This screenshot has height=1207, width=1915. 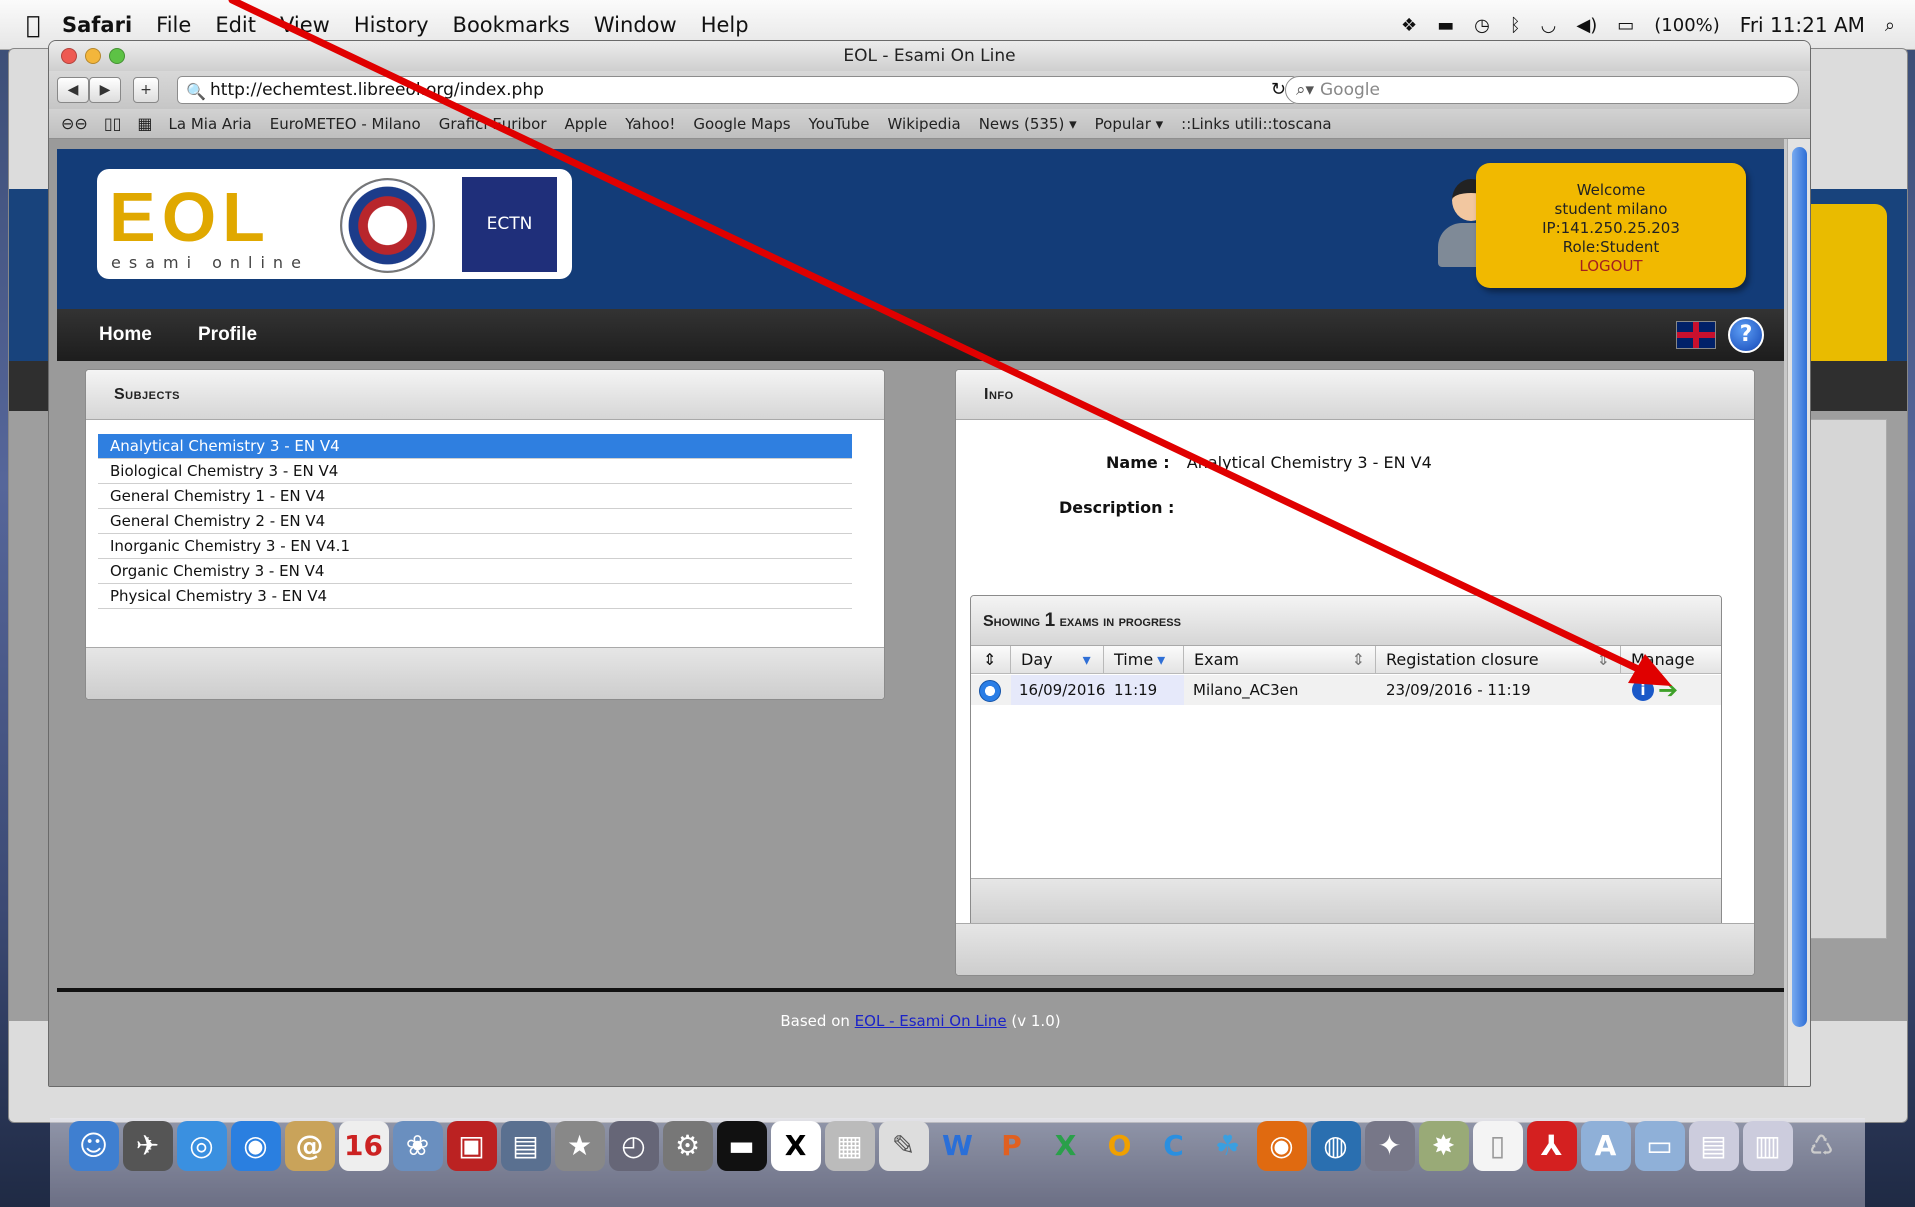 I want to click on nav-profile: Profile, so click(x=227, y=335).